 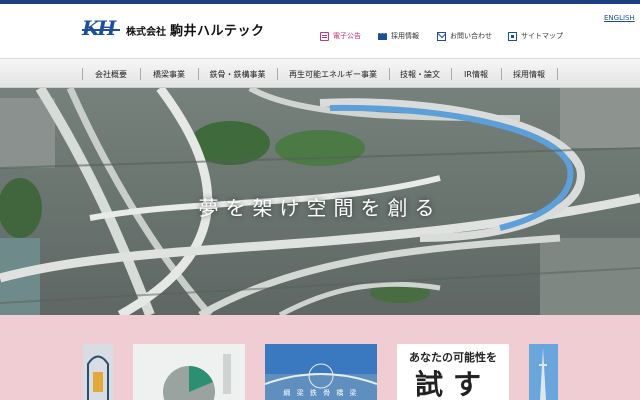 I want to click on utility-link-sitemap: サイトマップ, so click(x=535, y=36).